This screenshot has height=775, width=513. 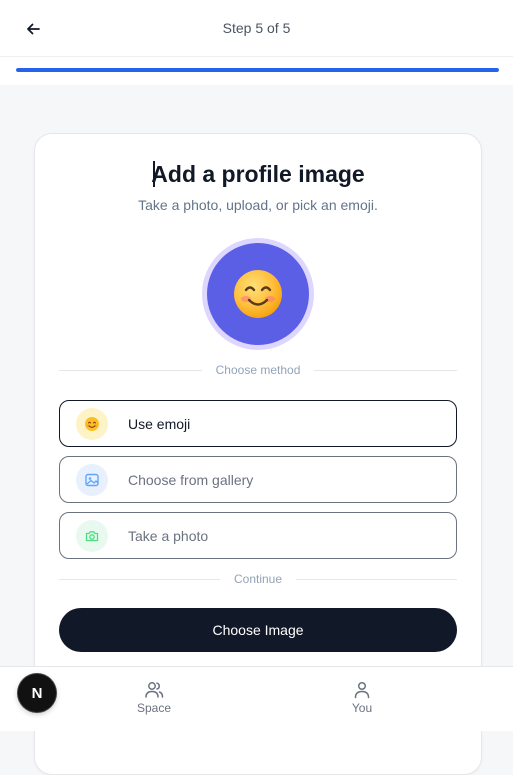 I want to click on progress-bar-fill, so click(x=257, y=70).